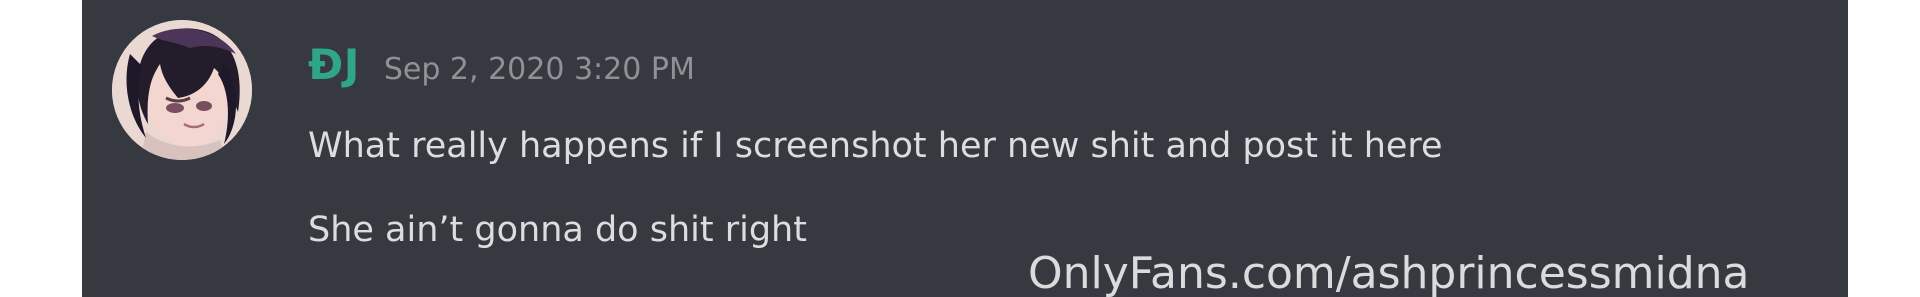  Describe the element at coordinates (557, 230) in the screenshot. I see `message-text-line: She ain’t gonna do shit right` at that location.